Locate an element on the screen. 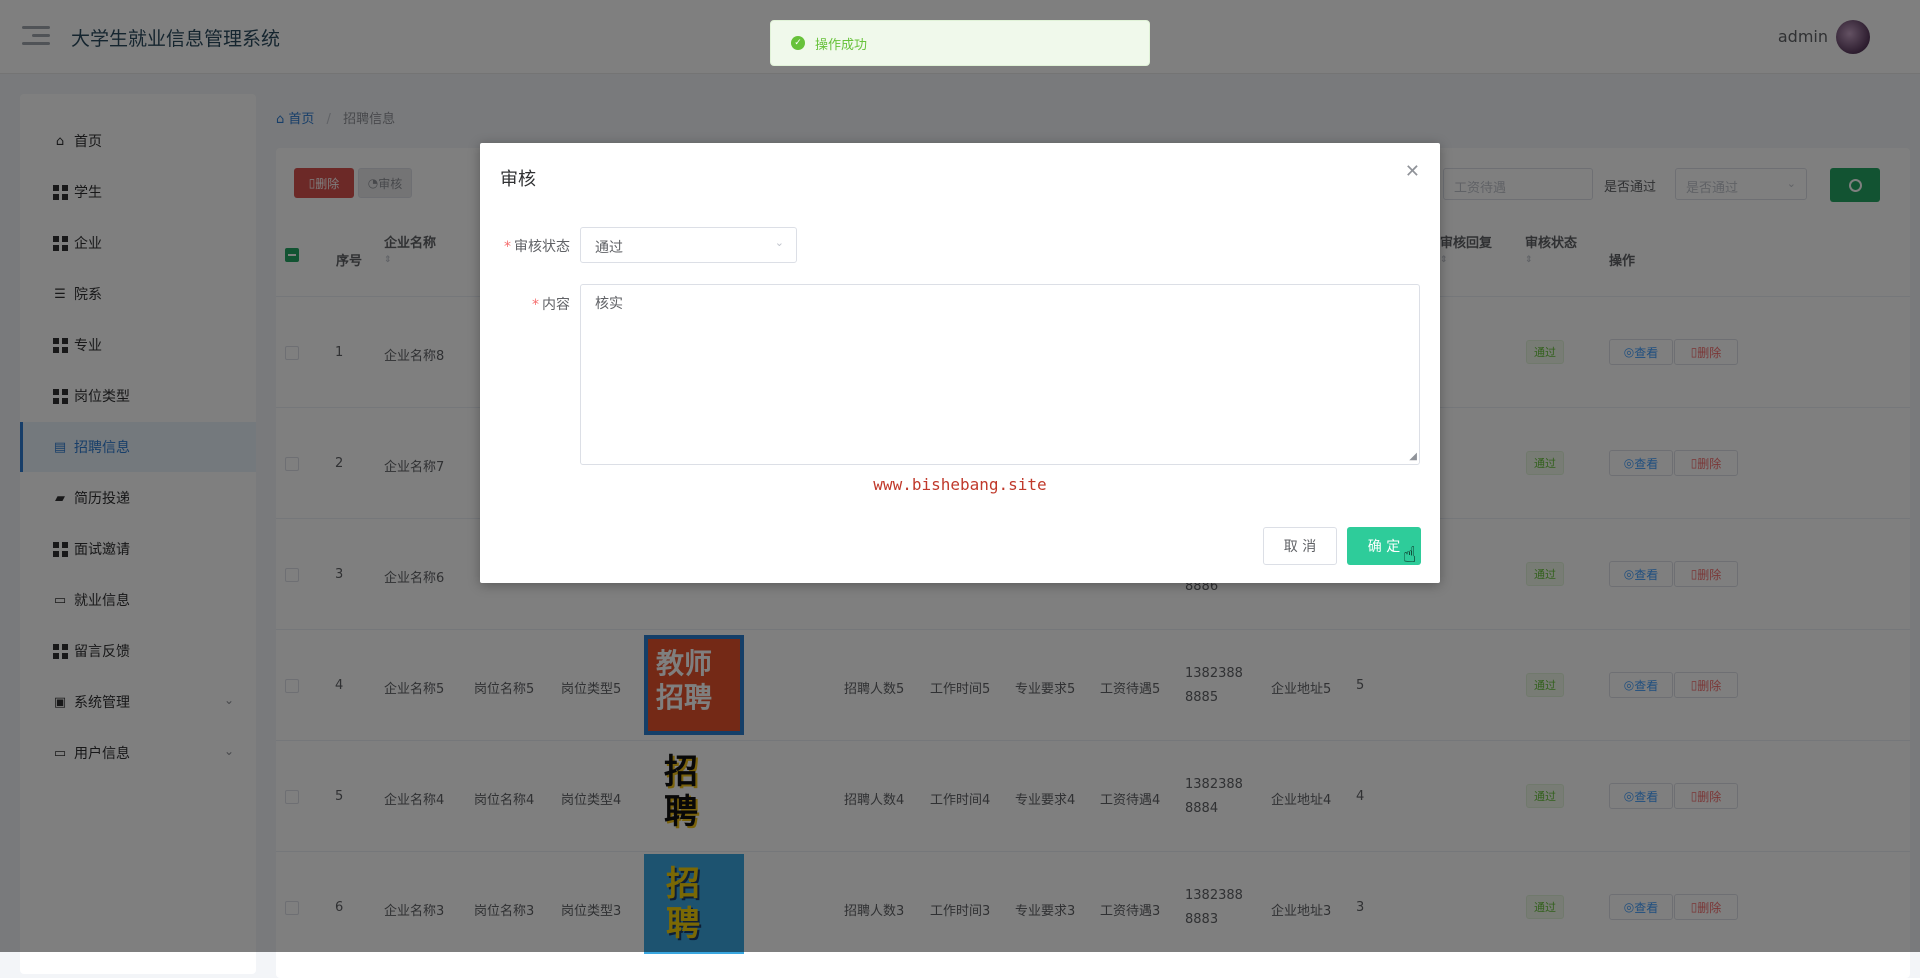 The image size is (1920, 978). chevron-down-icon: ⌄ is located at coordinates (779, 242).